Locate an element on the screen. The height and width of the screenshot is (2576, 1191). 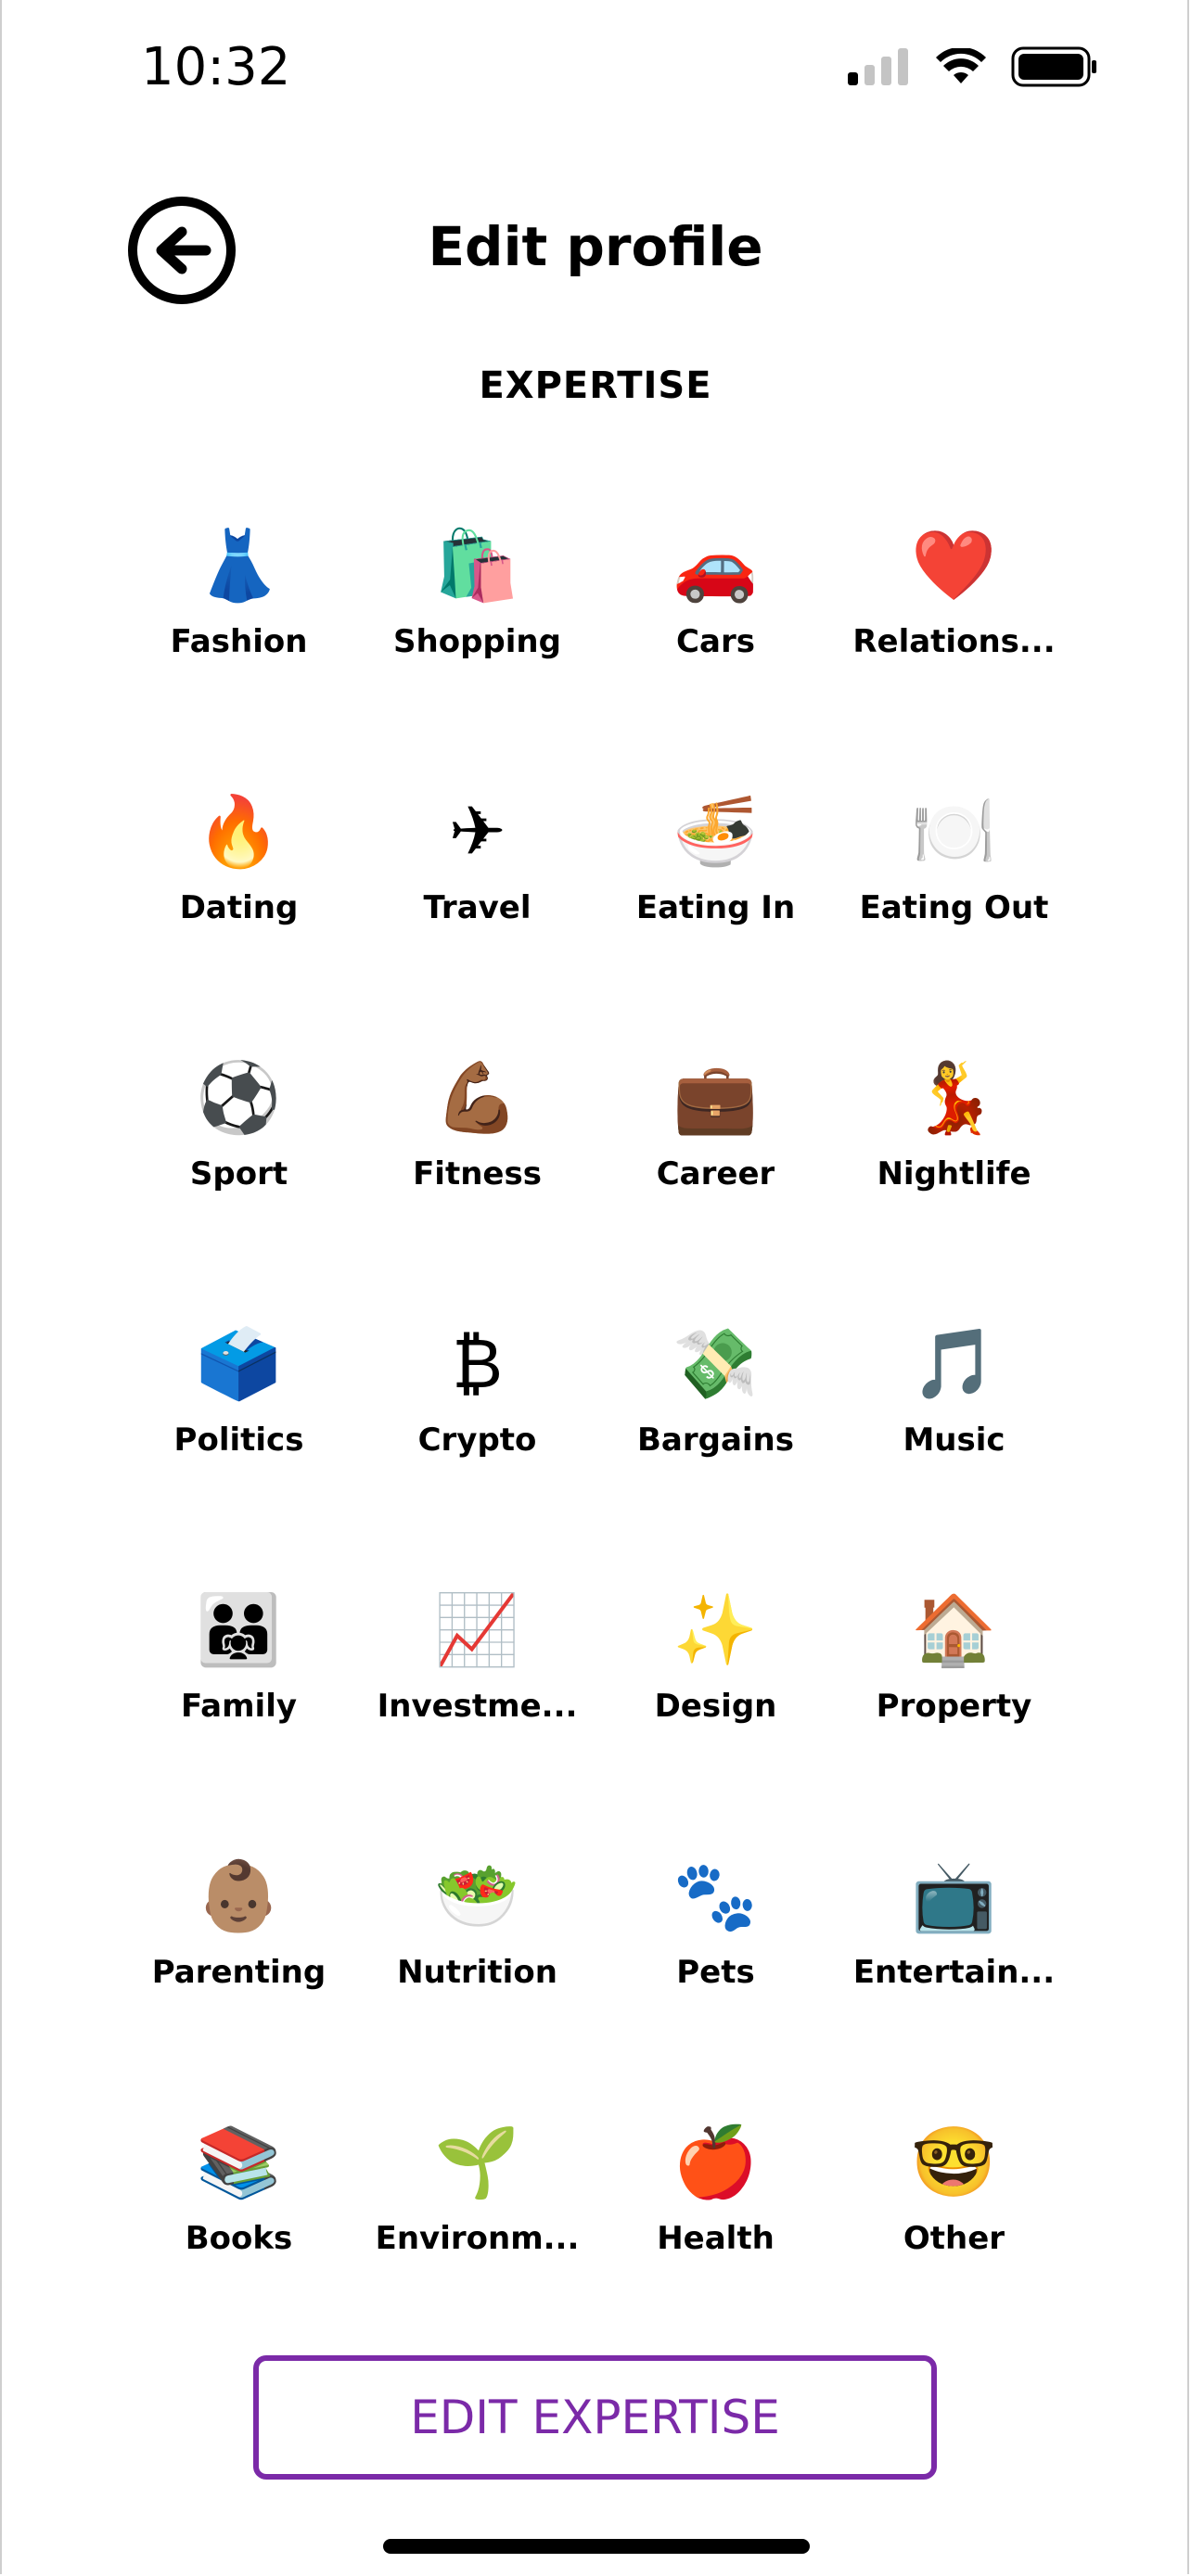
expertise-item-travel: ✈ Travel is located at coordinates (477, 900).